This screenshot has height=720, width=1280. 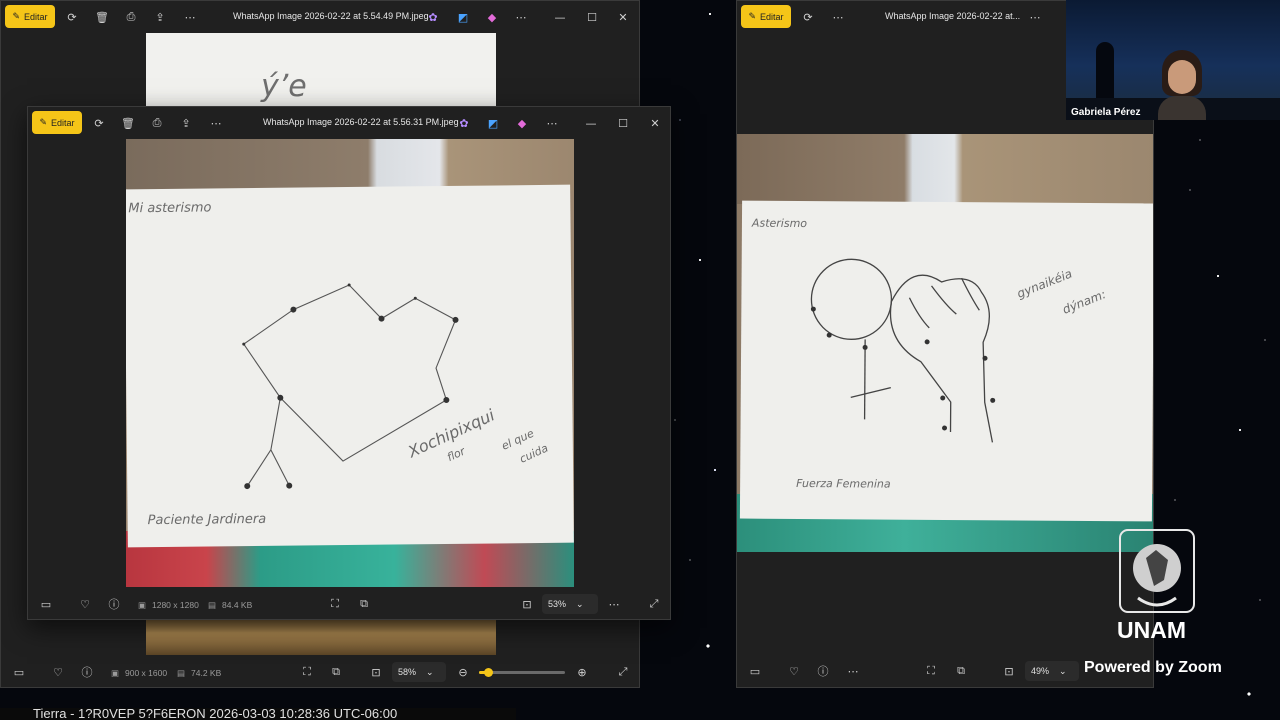 I want to click on participant-video: Gabriela Pérez, so click(x=1173, y=60).